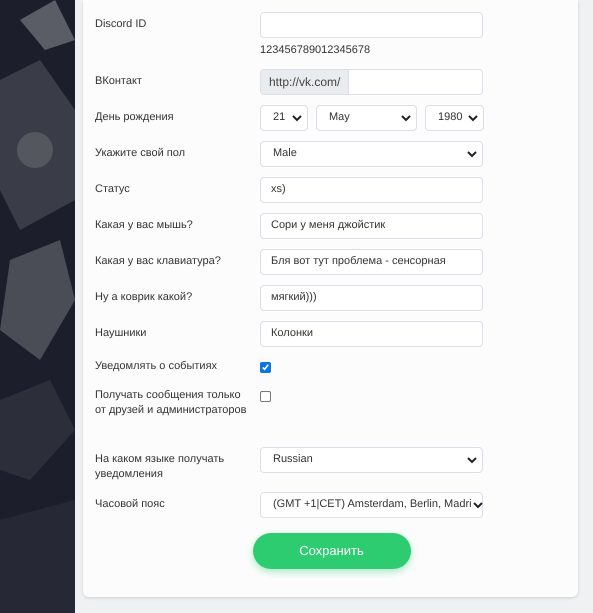  I want to click on text-field: Бля вот тут проблема - сенсорная, so click(371, 261).